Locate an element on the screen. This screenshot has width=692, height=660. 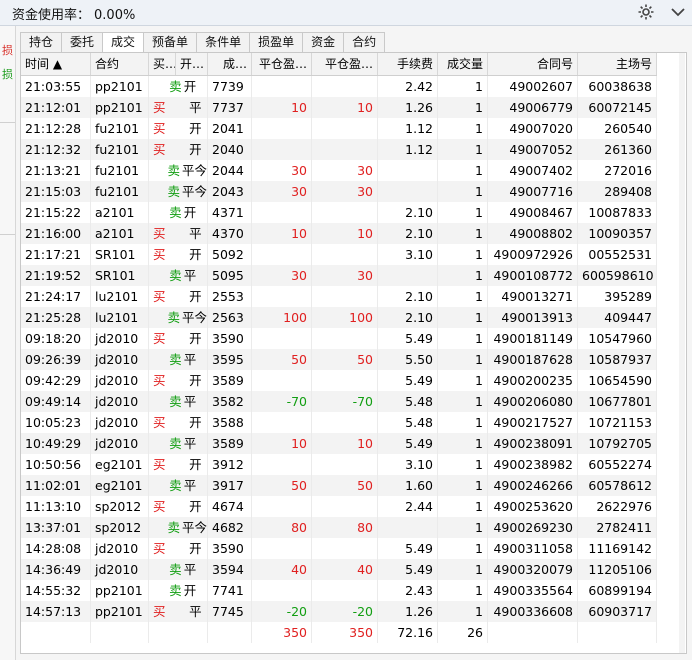
cell-order: 4900200235 is located at coordinates (533, 380).